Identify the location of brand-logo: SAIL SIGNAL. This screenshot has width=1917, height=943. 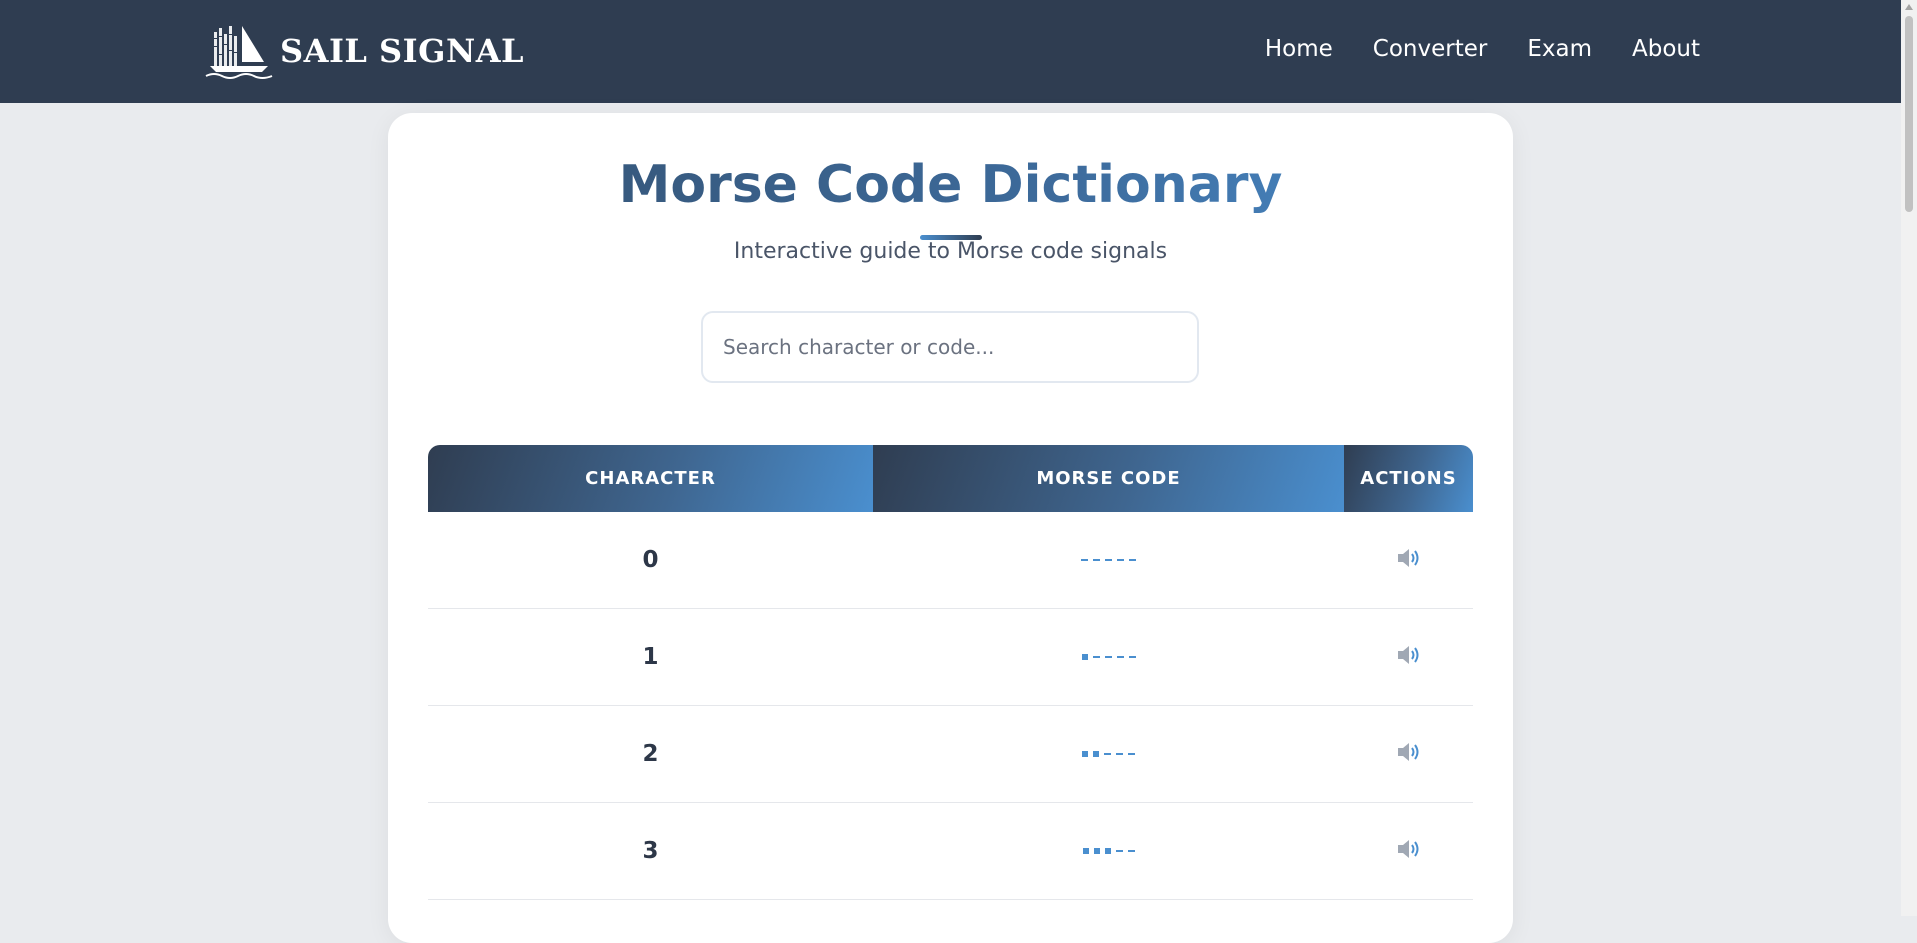
(364, 51).